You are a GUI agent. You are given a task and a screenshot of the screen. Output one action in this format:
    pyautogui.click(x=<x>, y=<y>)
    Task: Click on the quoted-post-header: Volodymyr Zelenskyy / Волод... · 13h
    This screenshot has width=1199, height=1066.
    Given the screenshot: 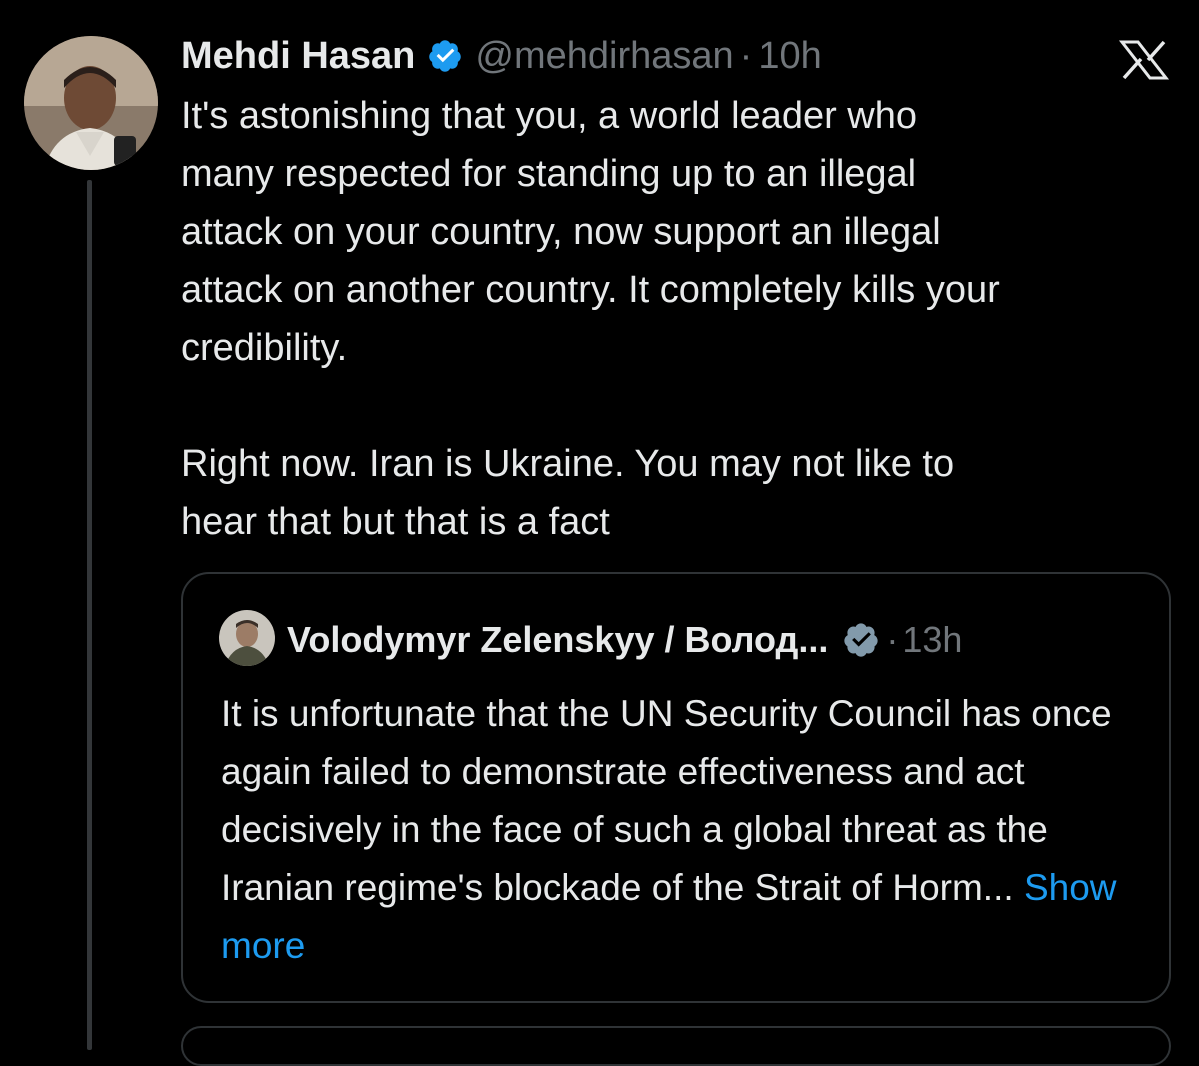 What is the action you would take?
    pyautogui.click(x=624, y=640)
    